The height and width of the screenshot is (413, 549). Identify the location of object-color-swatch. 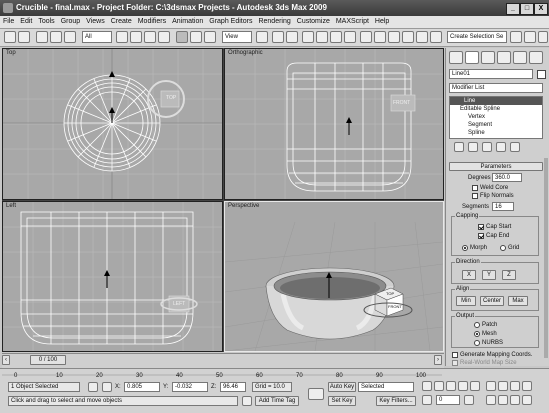
(541, 74).